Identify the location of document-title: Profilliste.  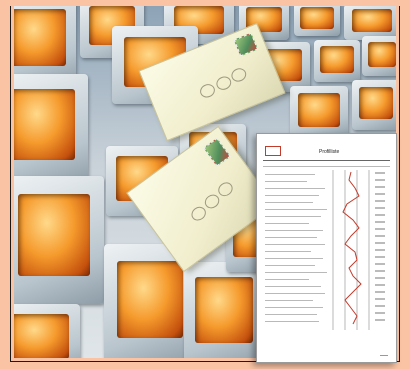
(329, 152).